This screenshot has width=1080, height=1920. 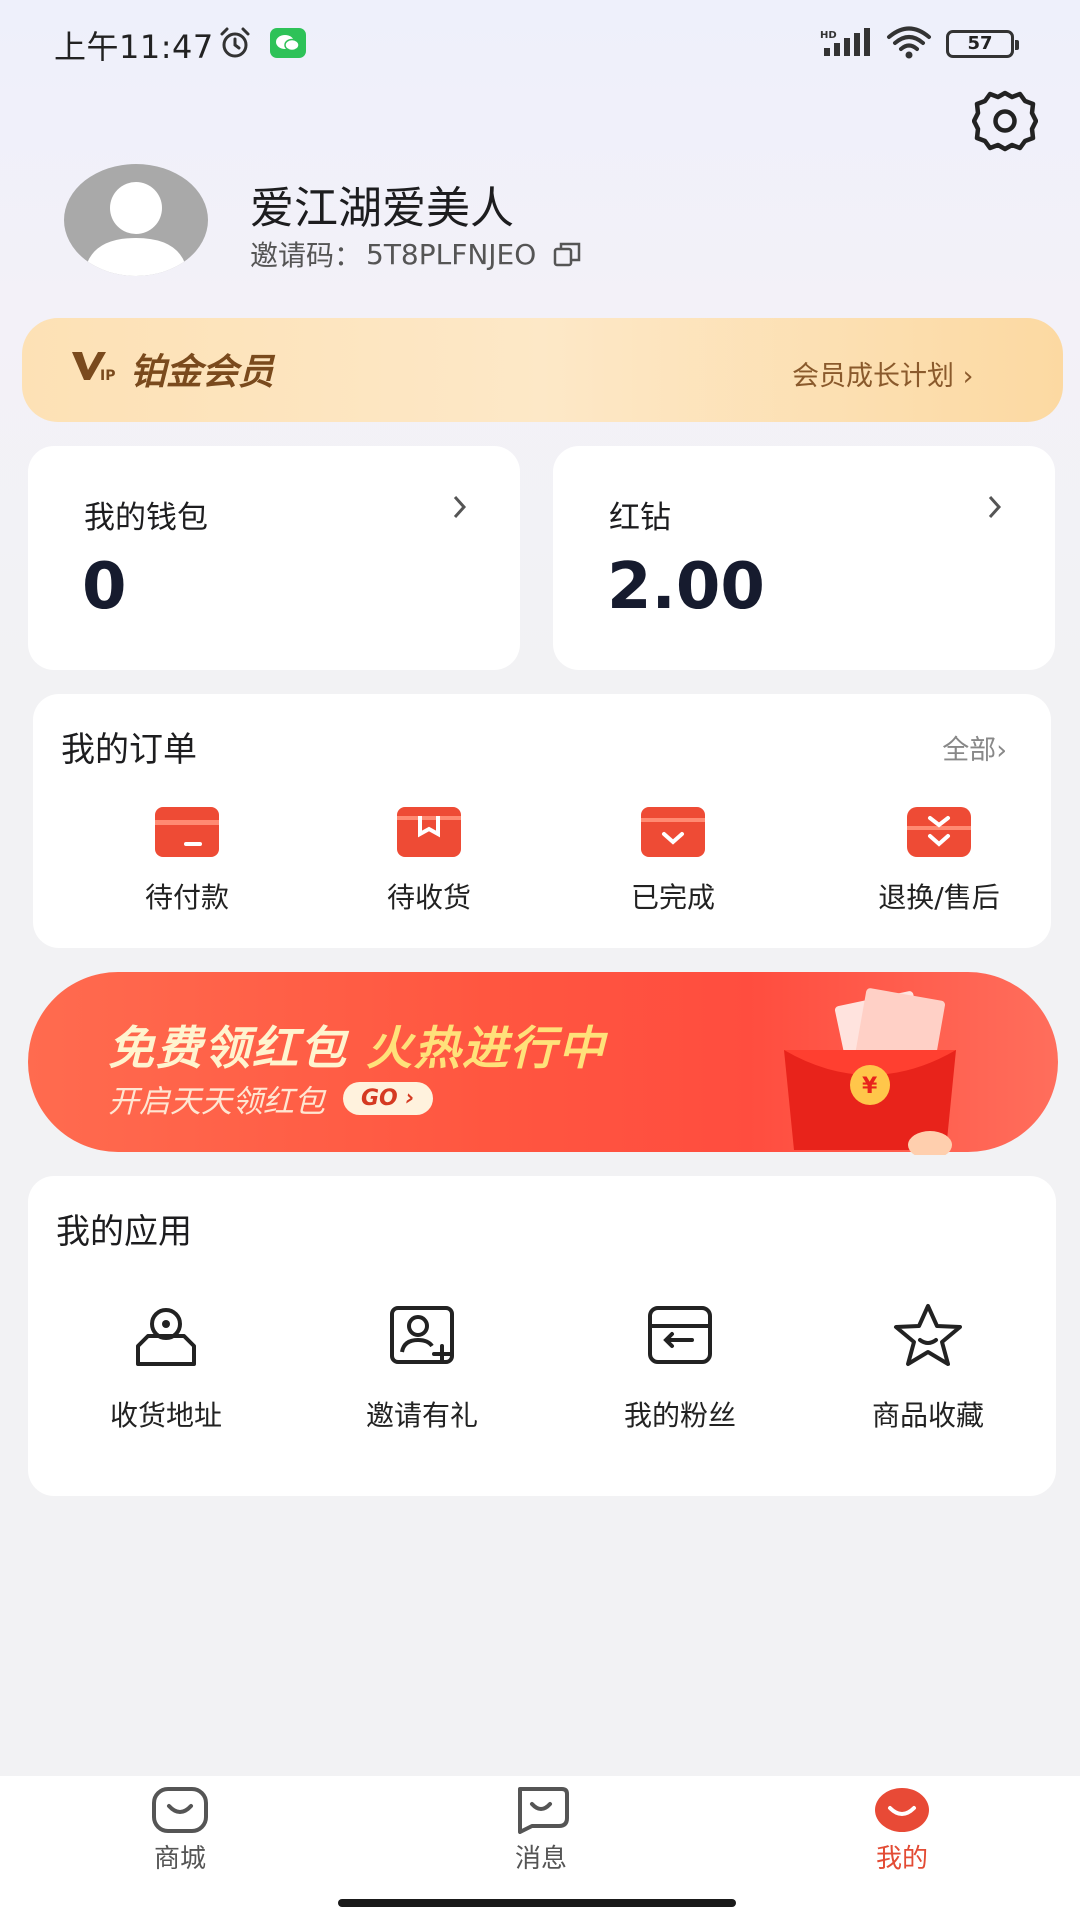 What do you see at coordinates (180, 1810) in the screenshot?
I see `mall-icon` at bounding box center [180, 1810].